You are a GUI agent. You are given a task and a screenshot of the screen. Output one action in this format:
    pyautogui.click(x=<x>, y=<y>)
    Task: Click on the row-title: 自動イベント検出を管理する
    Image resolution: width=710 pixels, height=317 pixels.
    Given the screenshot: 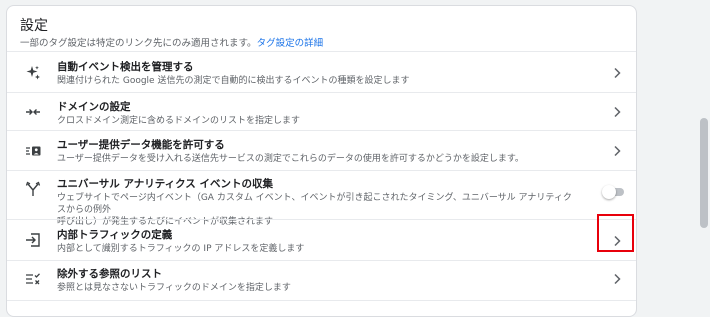 What is the action you would take?
    pyautogui.click(x=125, y=67)
    